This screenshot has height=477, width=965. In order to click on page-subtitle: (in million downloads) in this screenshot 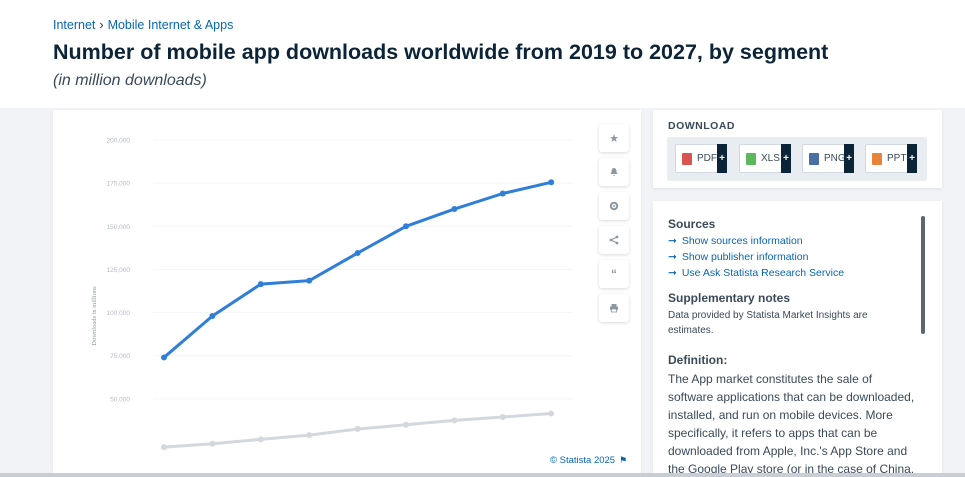, I will do `click(130, 80)`.